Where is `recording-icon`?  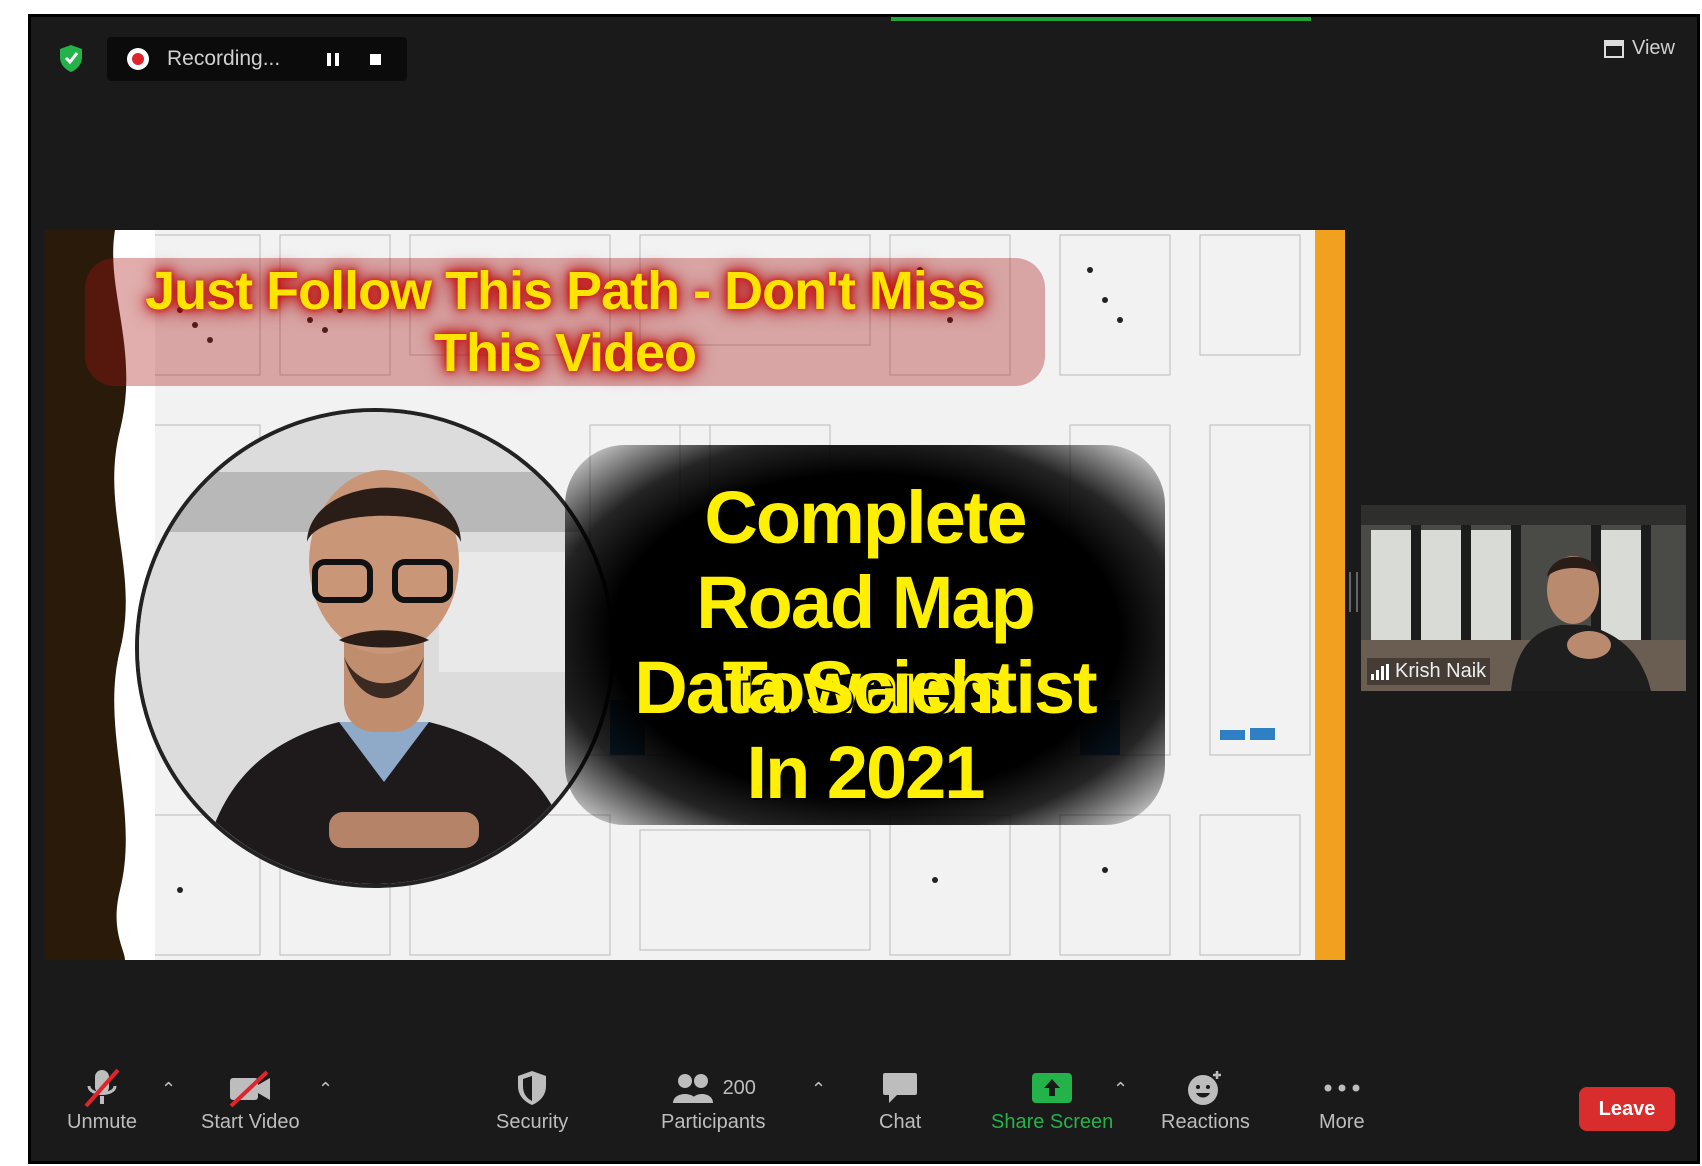 recording-icon is located at coordinates (138, 59).